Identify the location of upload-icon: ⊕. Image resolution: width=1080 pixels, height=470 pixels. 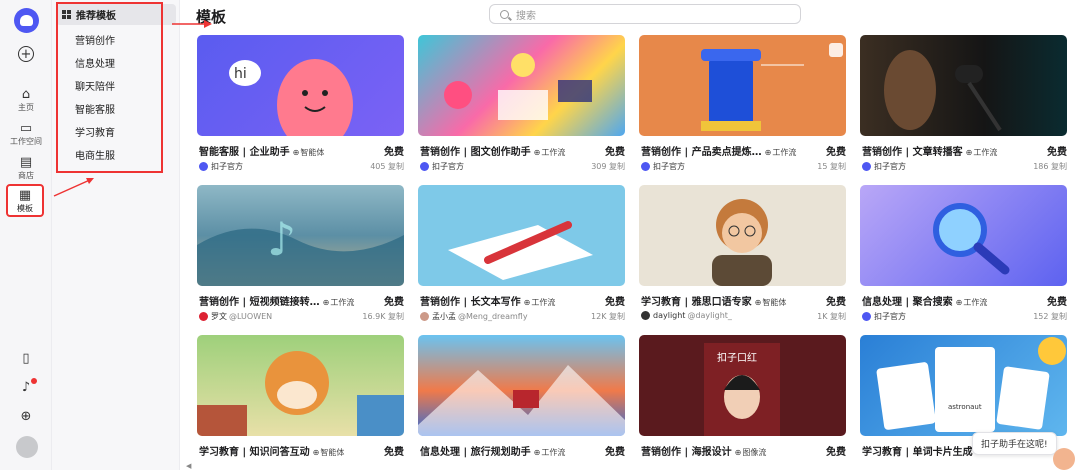
(26, 417).